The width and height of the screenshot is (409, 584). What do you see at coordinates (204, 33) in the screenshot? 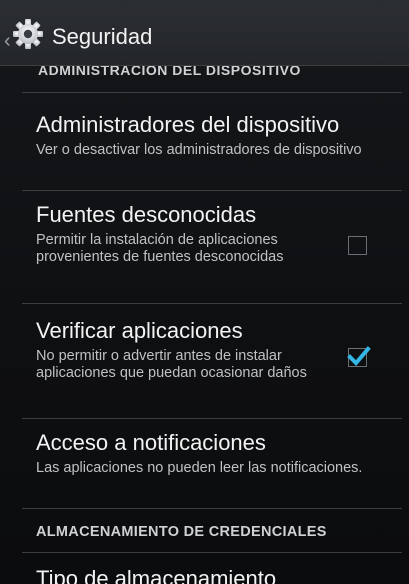
I see `action-bar: ‹ Seguridad` at bounding box center [204, 33].